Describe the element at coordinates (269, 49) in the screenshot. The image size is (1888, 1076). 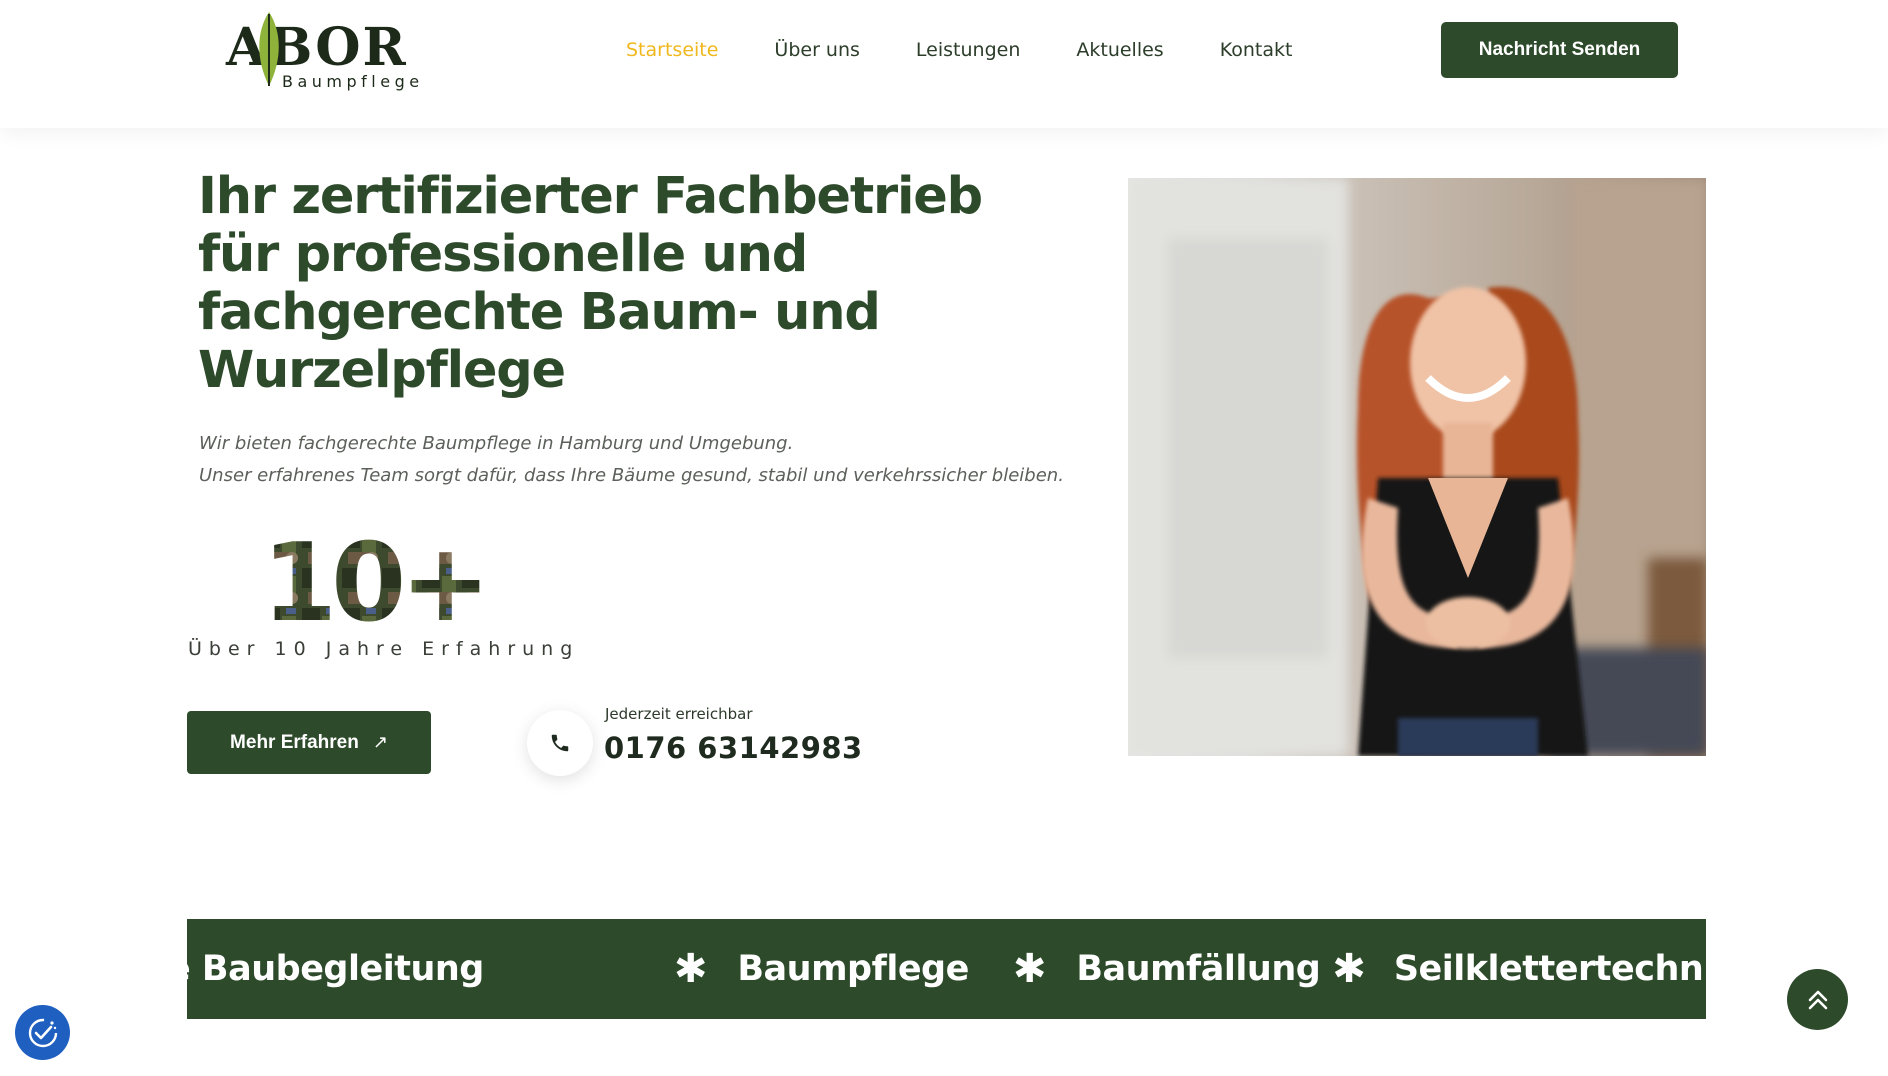
I see `leaf-icon` at that location.